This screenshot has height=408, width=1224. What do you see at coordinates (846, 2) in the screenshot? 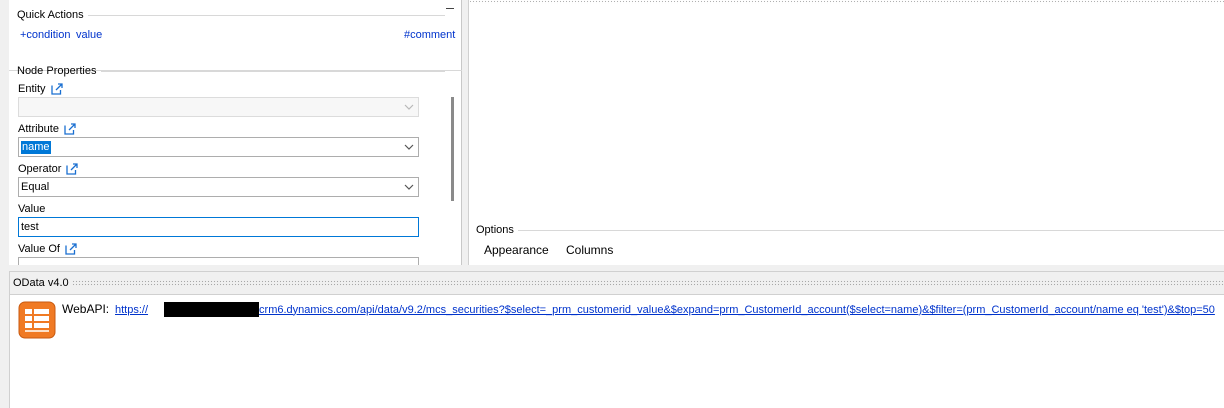
I see `splitter-grip` at bounding box center [846, 2].